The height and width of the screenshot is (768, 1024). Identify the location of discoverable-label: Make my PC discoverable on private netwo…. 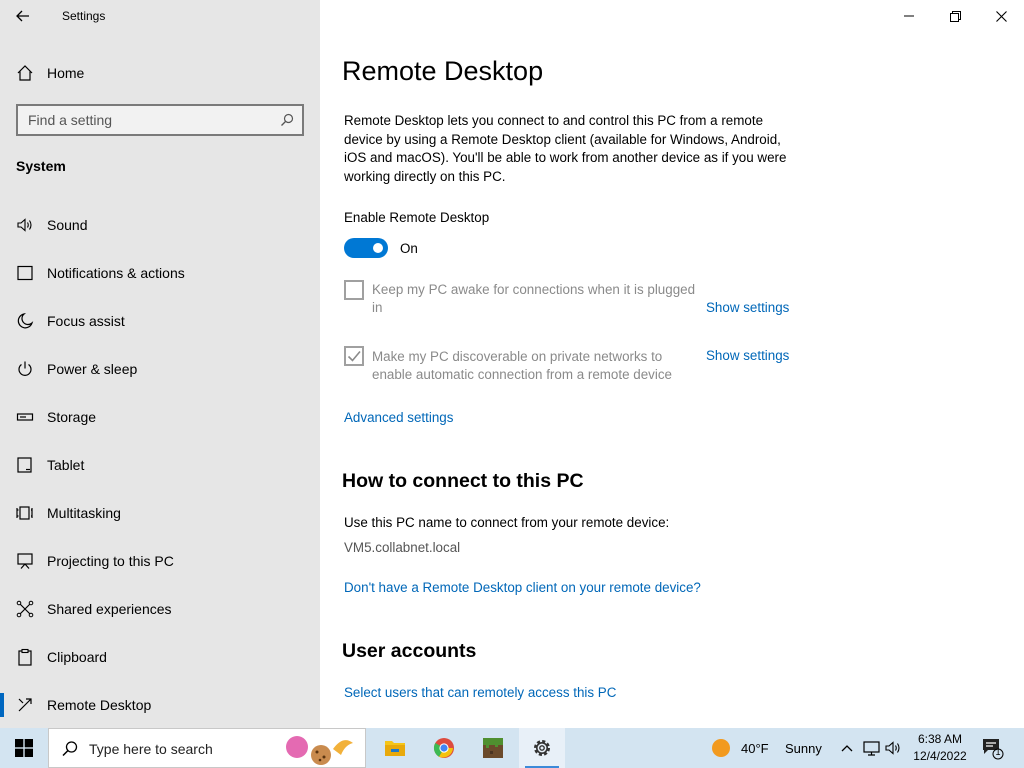
(522, 365).